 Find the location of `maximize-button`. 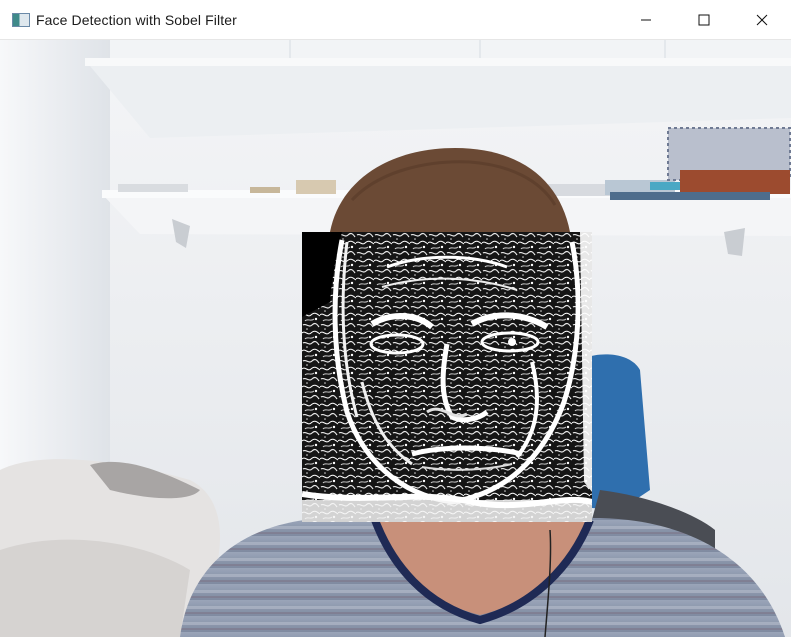

maximize-button is located at coordinates (704, 20).